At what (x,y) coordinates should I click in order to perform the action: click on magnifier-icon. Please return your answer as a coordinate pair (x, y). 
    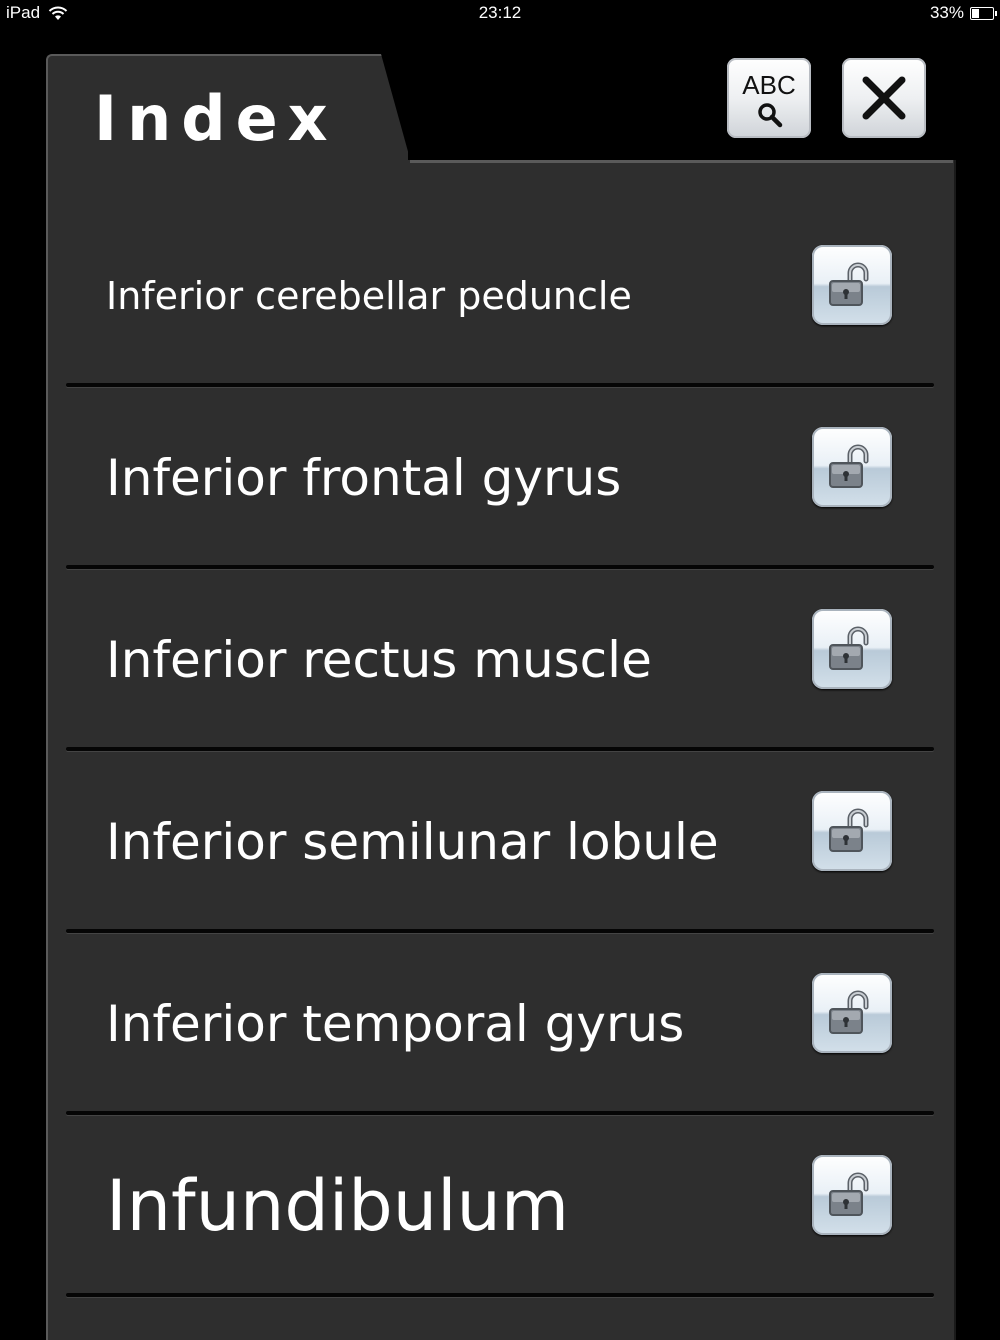
    Looking at the image, I should click on (770, 115).